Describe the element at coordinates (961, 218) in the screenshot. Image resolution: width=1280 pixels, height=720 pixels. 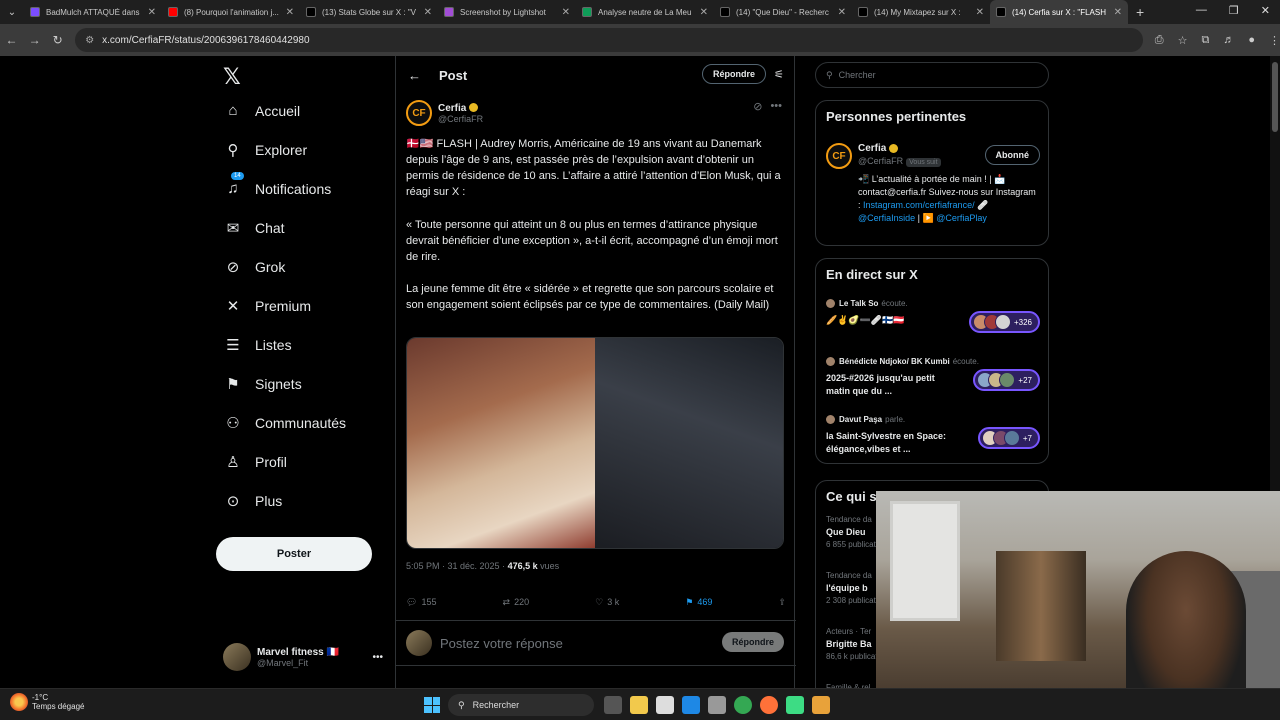
I see `cerfiaplay-link: @CerfiaPlay` at that location.